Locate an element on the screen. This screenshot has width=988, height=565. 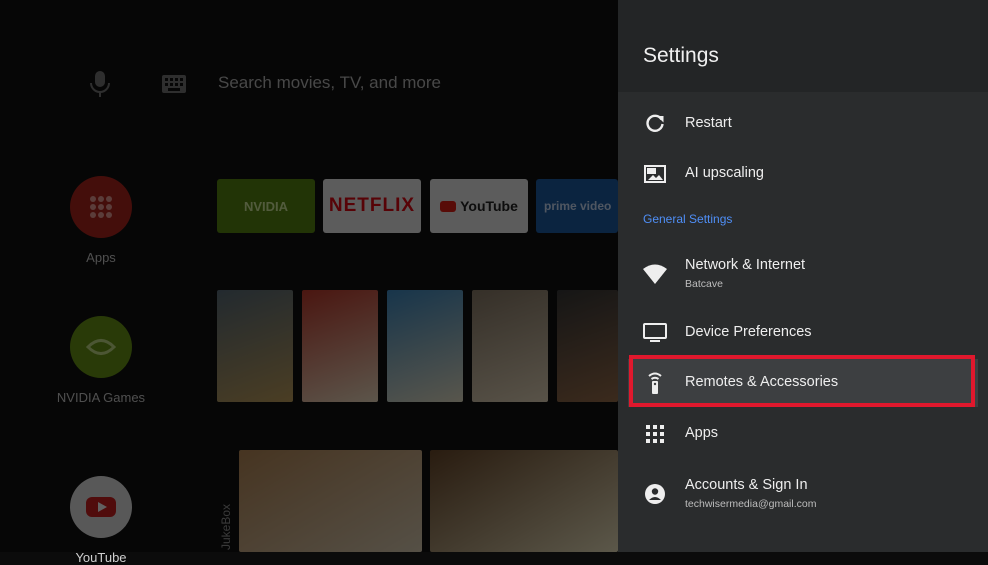
tv-icon is located at coordinates (655, 333).